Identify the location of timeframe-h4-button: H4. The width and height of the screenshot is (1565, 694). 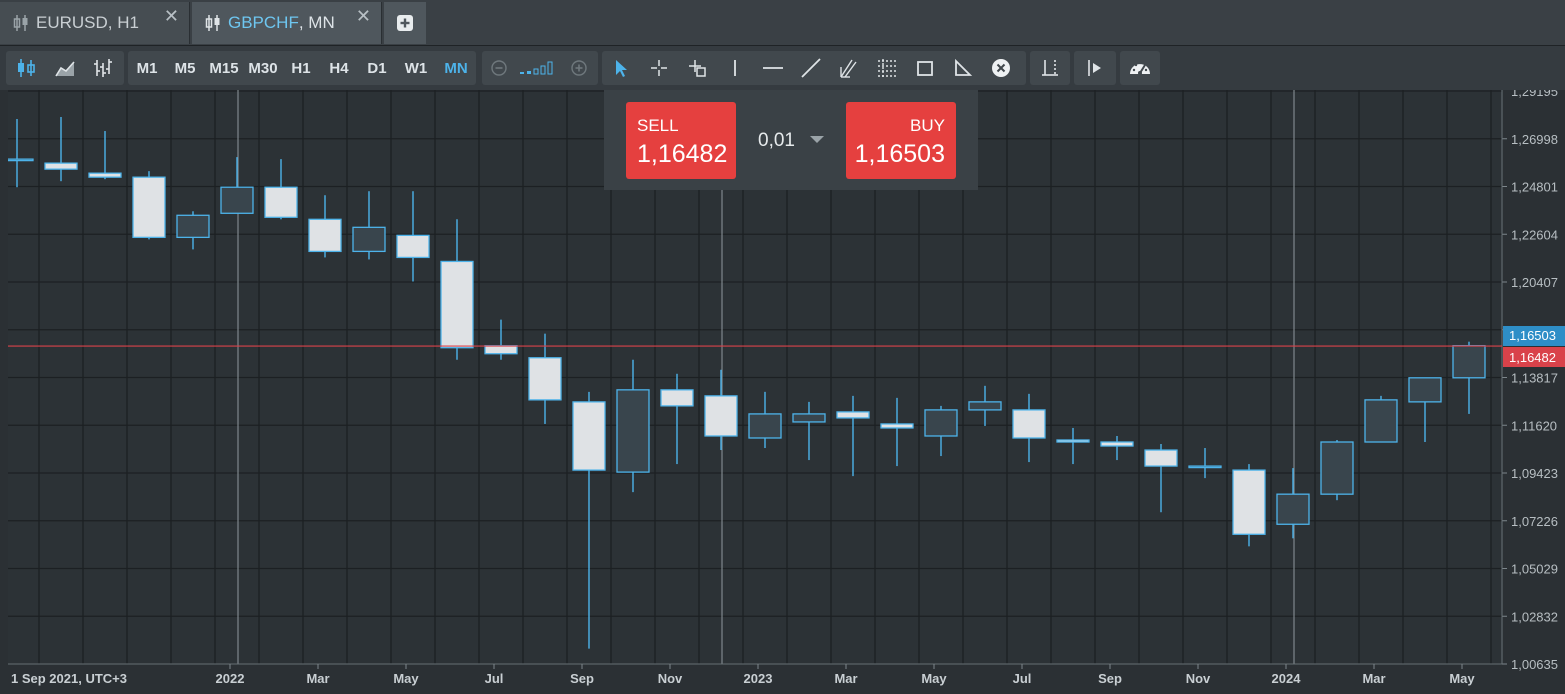
(339, 68).